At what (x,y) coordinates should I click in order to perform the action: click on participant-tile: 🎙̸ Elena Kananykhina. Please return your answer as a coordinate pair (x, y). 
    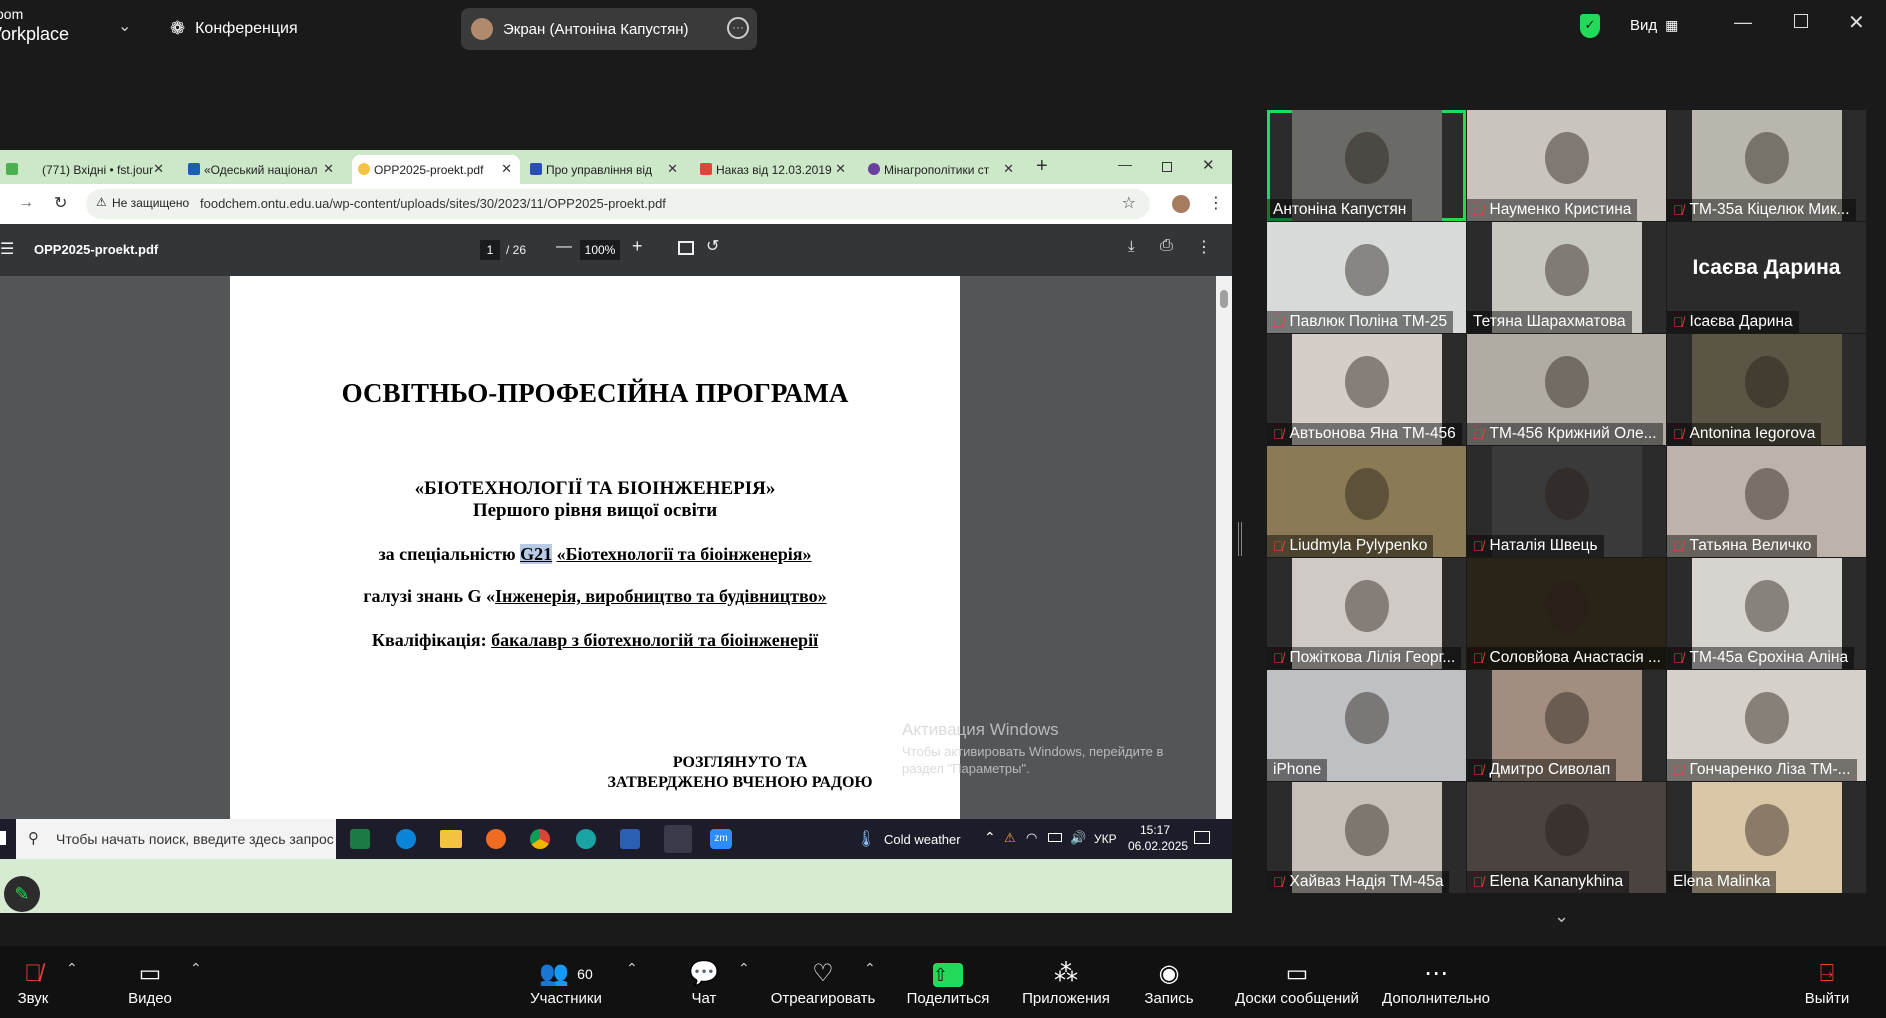
    Looking at the image, I should click on (1566, 837).